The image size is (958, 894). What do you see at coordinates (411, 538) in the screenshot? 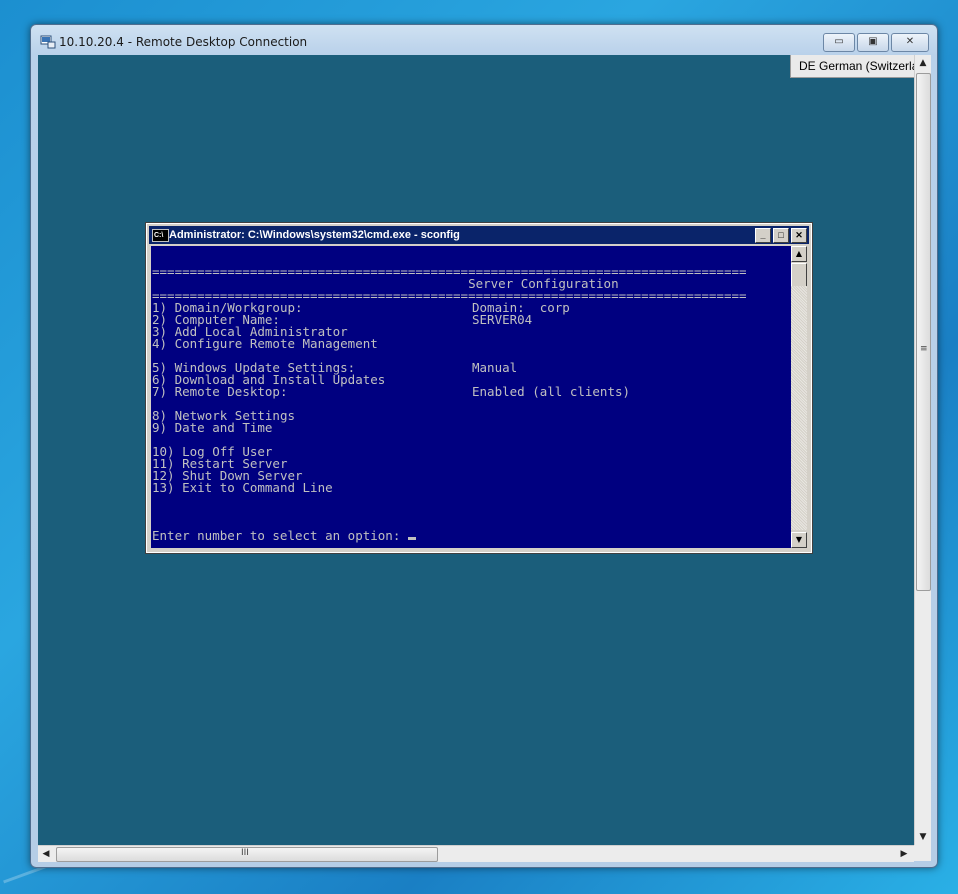
I see `text-cursor` at bounding box center [411, 538].